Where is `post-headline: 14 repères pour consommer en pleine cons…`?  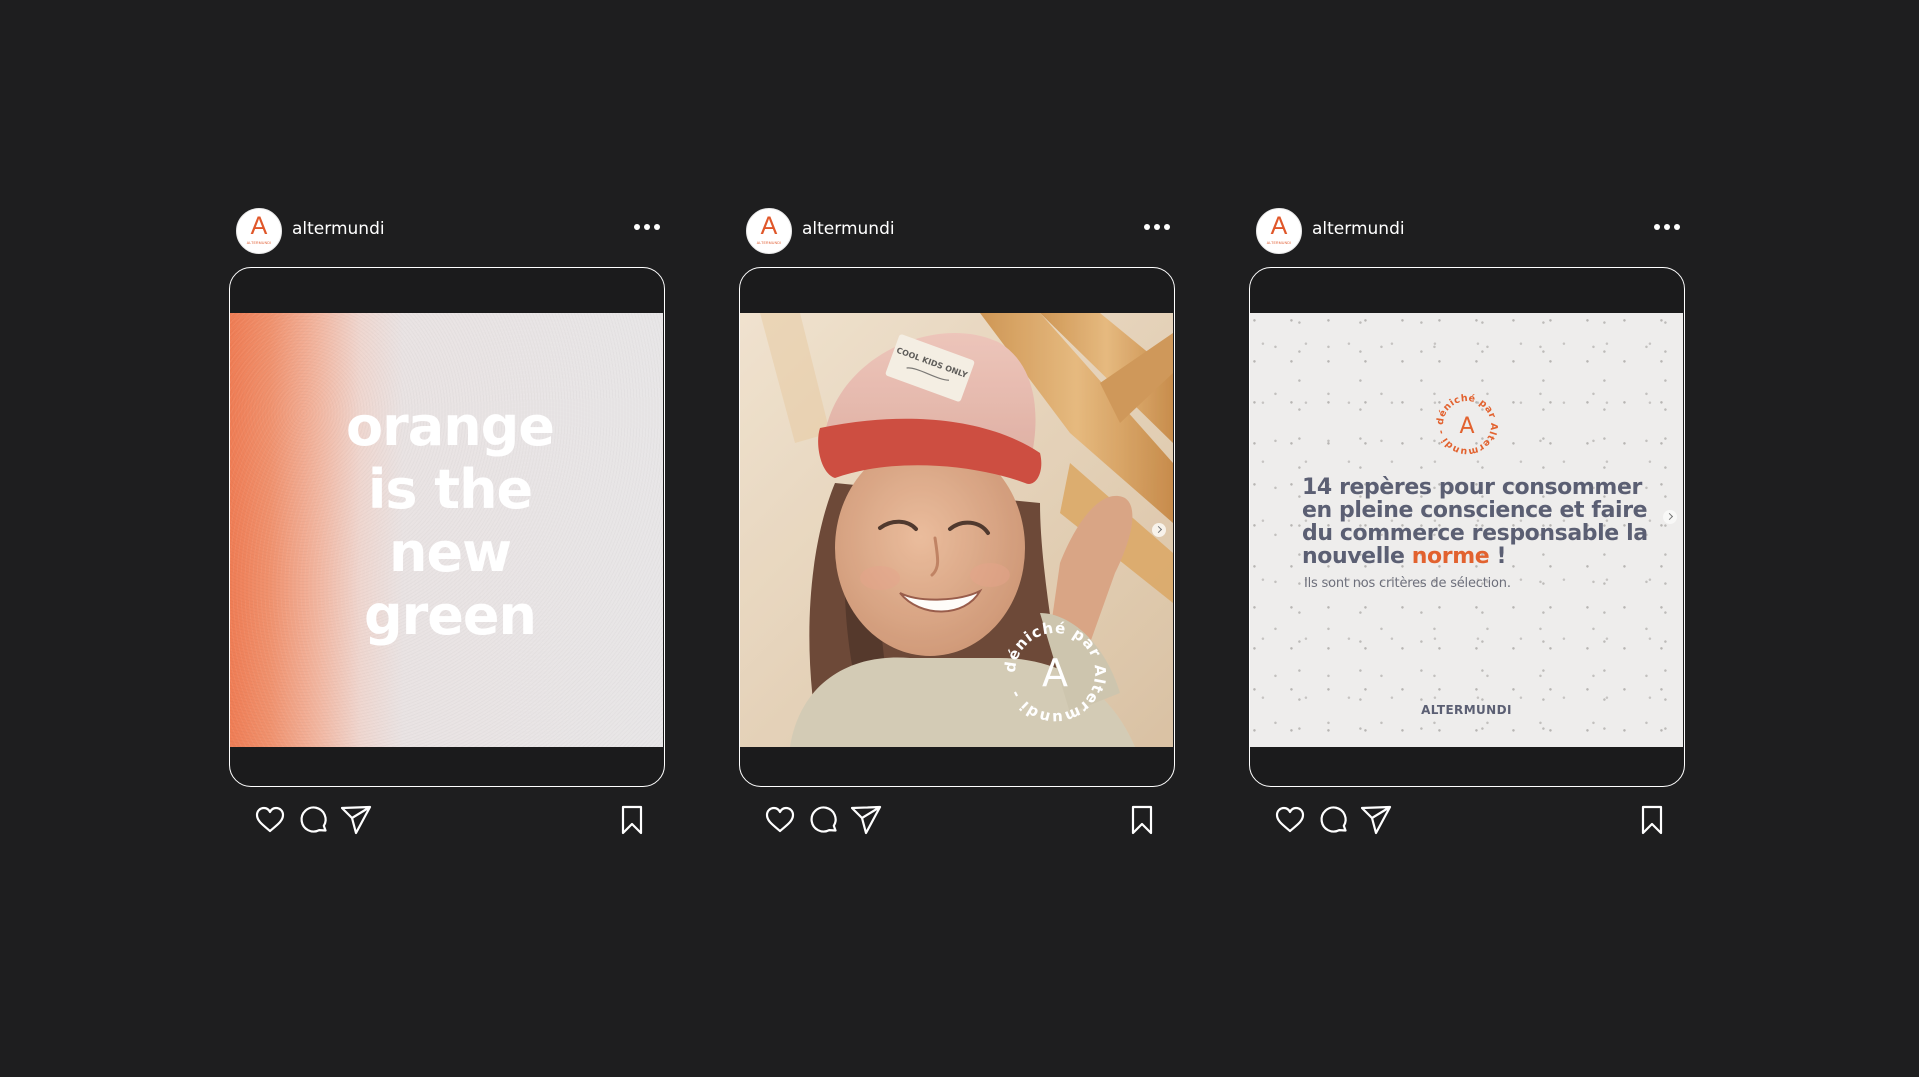 post-headline: 14 repères pour consommer en pleine cons… is located at coordinates (1482, 522).